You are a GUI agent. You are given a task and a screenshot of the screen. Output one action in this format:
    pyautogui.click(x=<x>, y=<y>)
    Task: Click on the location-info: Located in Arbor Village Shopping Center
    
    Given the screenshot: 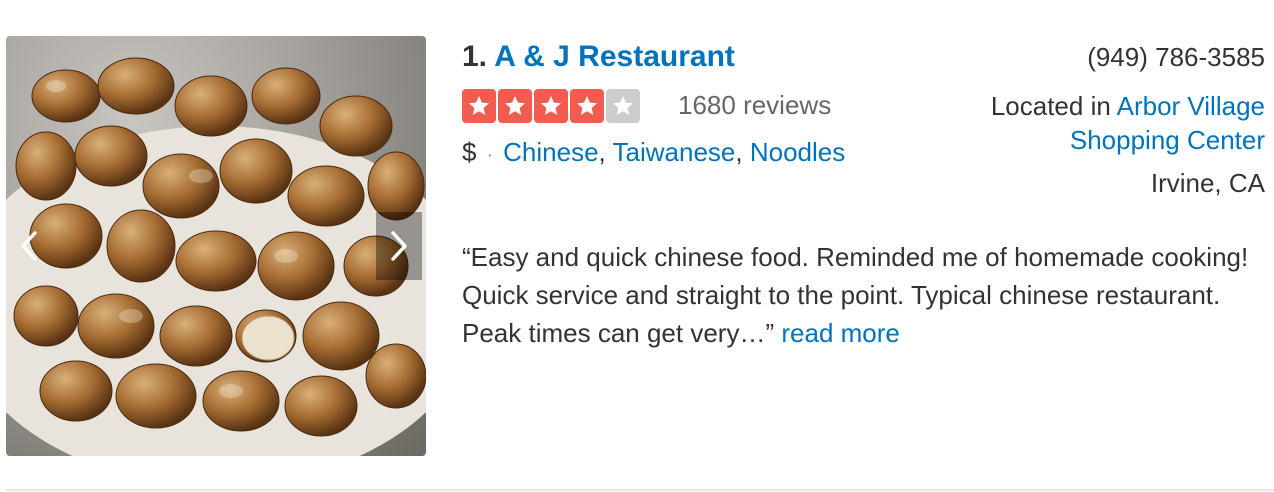 What is the action you would take?
    pyautogui.click(x=1128, y=123)
    